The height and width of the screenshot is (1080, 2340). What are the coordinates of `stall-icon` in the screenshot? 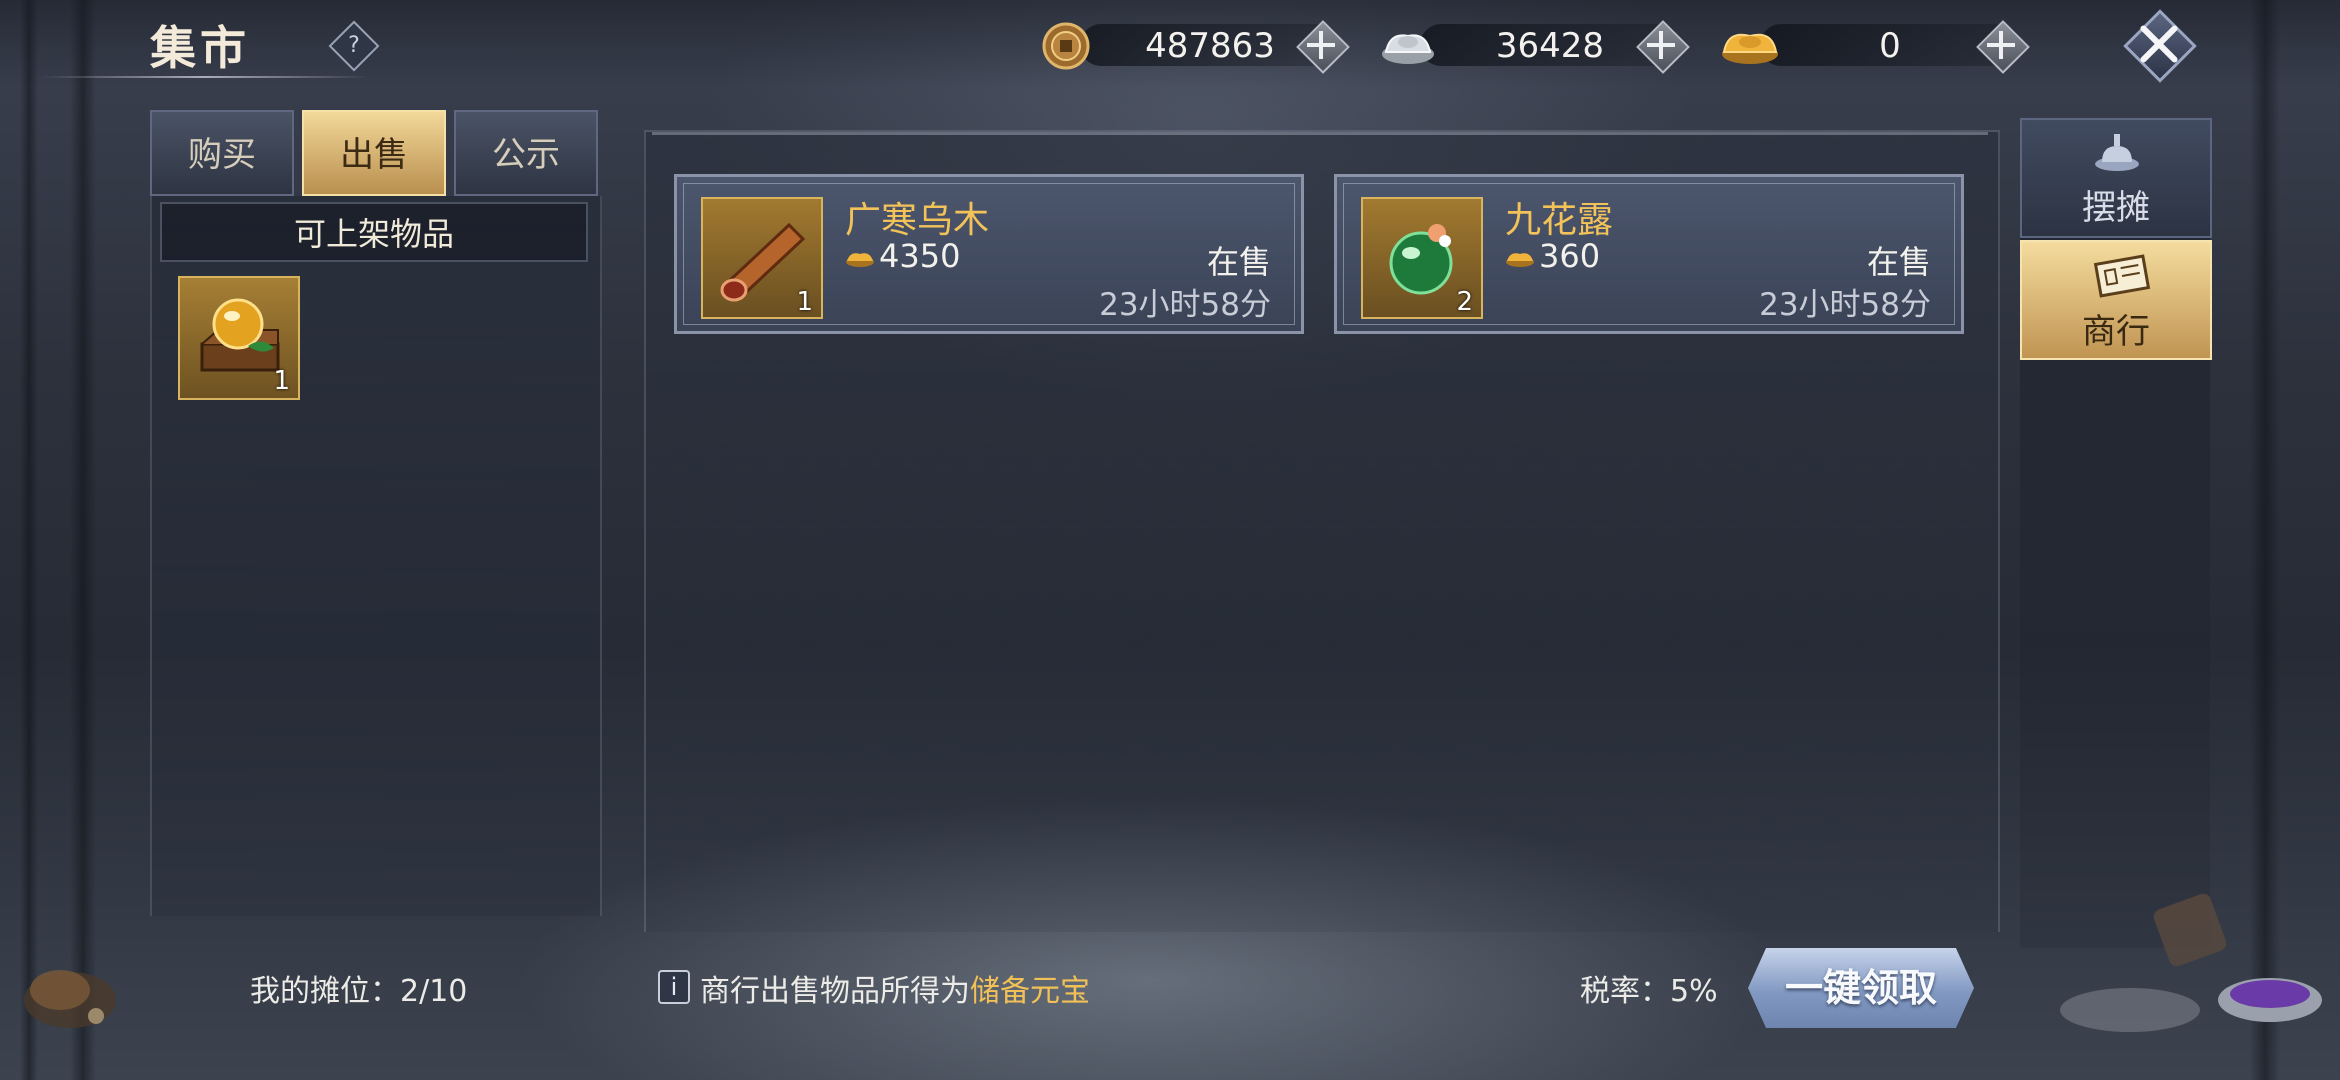 It's located at (2117, 152).